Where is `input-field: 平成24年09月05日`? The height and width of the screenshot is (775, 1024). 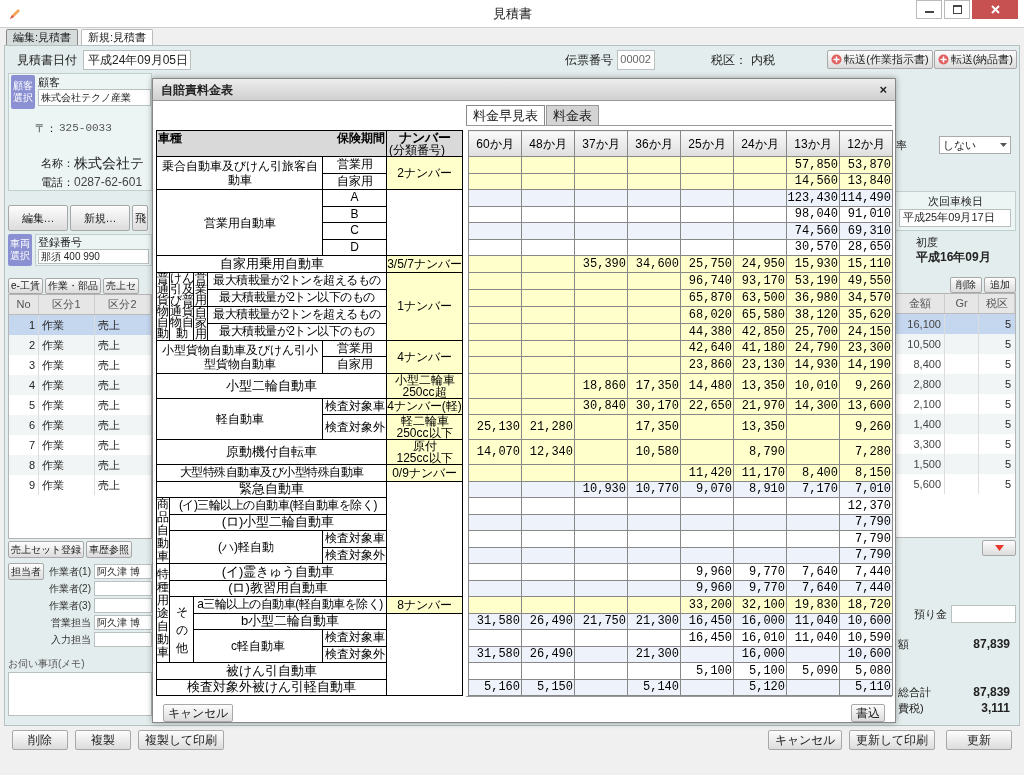 input-field: 平成24年09月05日 is located at coordinates (137, 59).